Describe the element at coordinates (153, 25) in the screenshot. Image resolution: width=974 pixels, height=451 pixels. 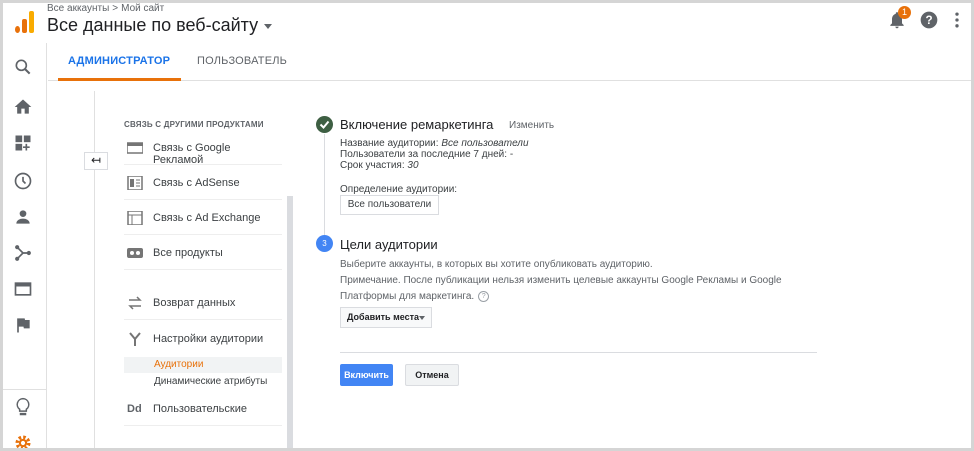
I see `account-title-text: Все данные по веб-сайту` at that location.